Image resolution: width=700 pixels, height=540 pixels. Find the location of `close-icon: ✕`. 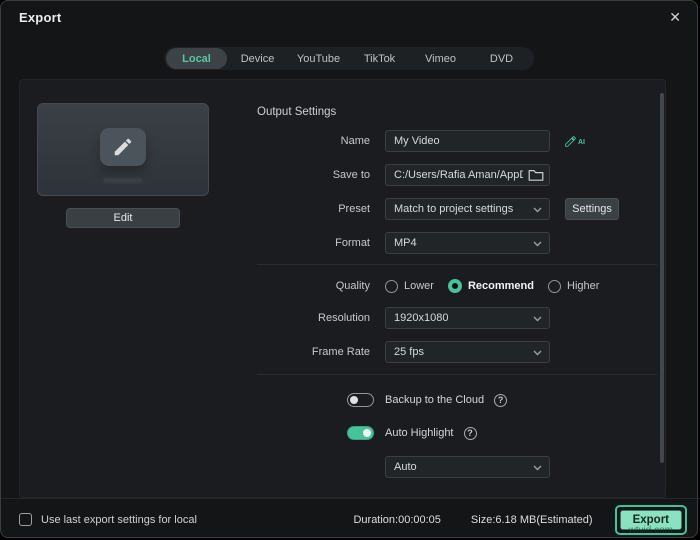

close-icon: ✕ is located at coordinates (675, 17).